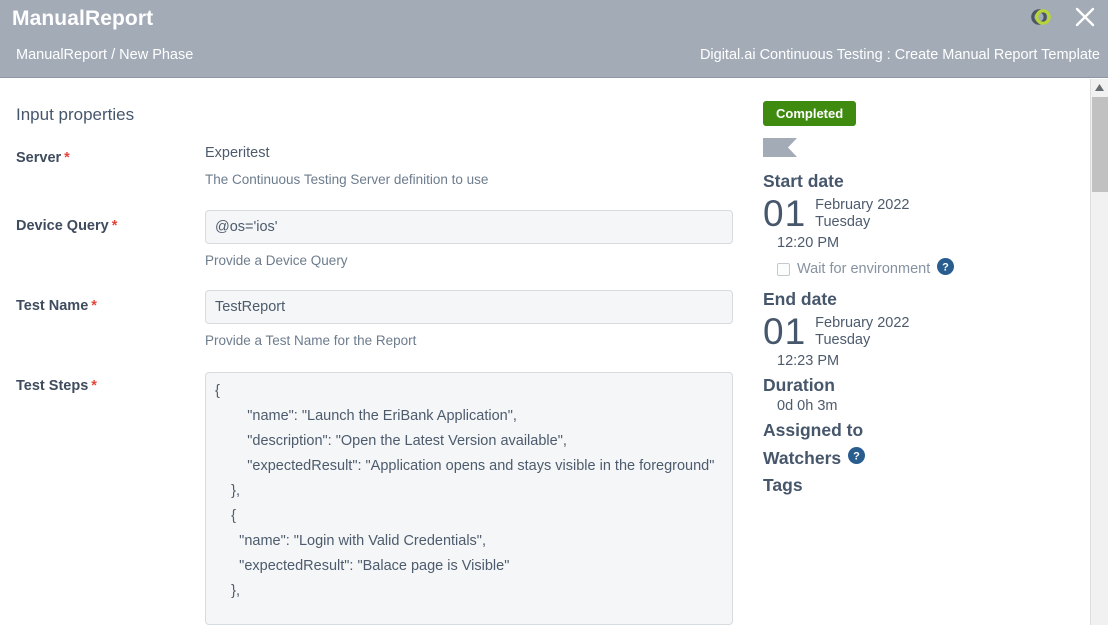 This screenshot has height=625, width=1108. Describe the element at coordinates (803, 181) in the screenshot. I see `start-date-heading: Start date` at that location.